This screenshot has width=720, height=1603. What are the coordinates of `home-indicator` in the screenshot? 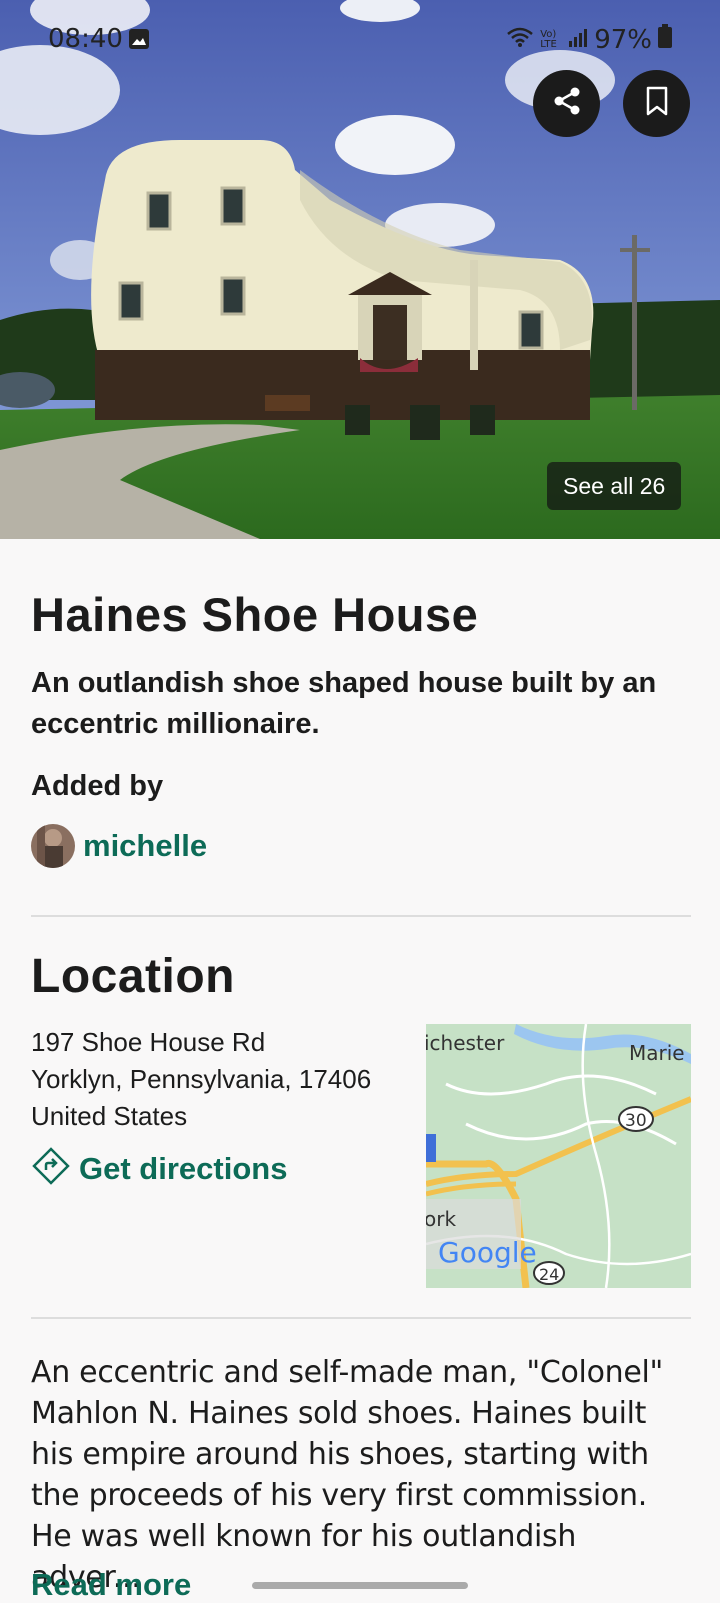 It's located at (360, 1585).